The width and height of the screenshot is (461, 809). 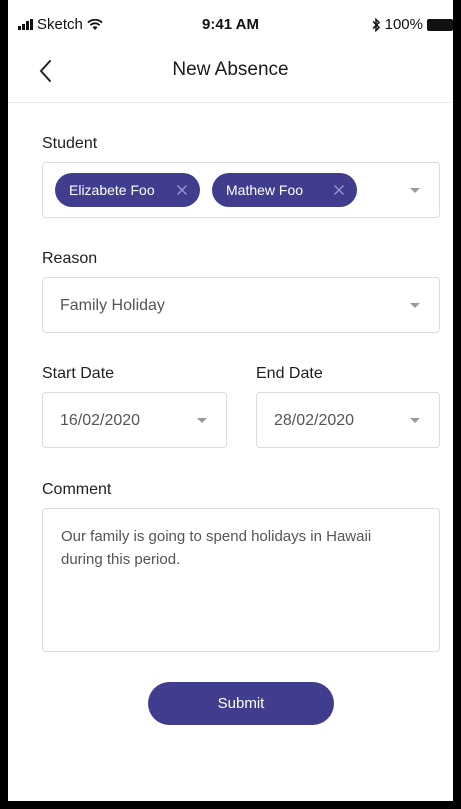 What do you see at coordinates (403, 24) in the screenshot?
I see `battery-label: 100%` at bounding box center [403, 24].